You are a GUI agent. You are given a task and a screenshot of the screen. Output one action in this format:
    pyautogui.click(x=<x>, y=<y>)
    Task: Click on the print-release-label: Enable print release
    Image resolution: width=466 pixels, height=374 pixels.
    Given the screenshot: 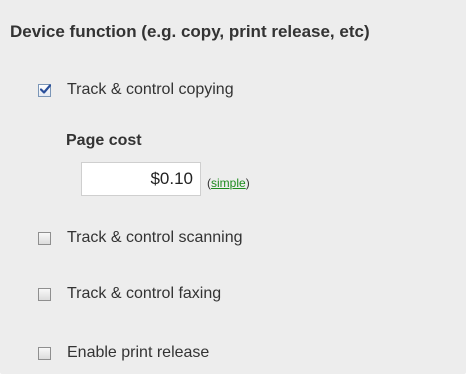 What is the action you would take?
    pyautogui.click(x=138, y=353)
    